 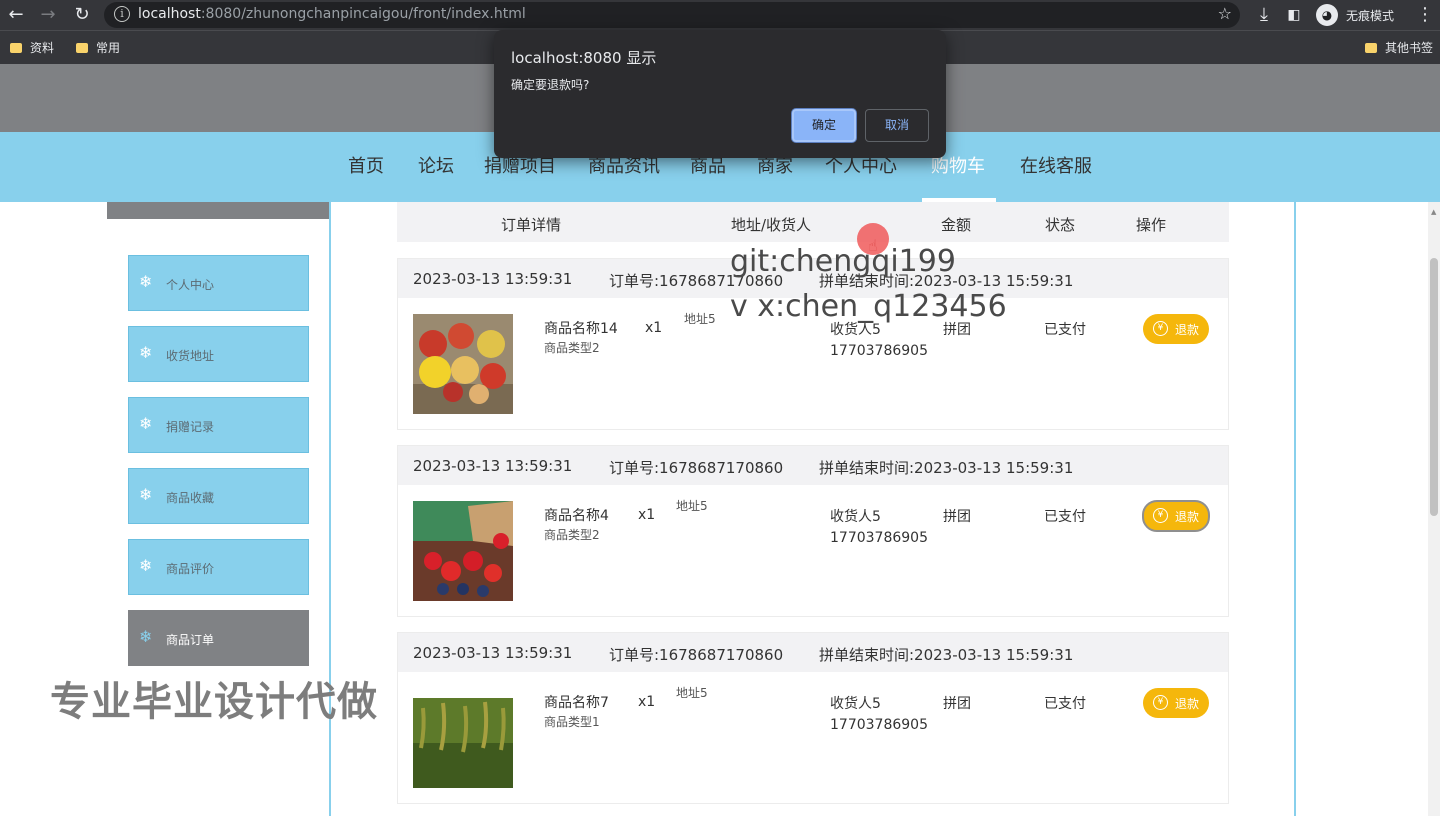 I want to click on confirm-button: 确定, so click(x=824, y=125).